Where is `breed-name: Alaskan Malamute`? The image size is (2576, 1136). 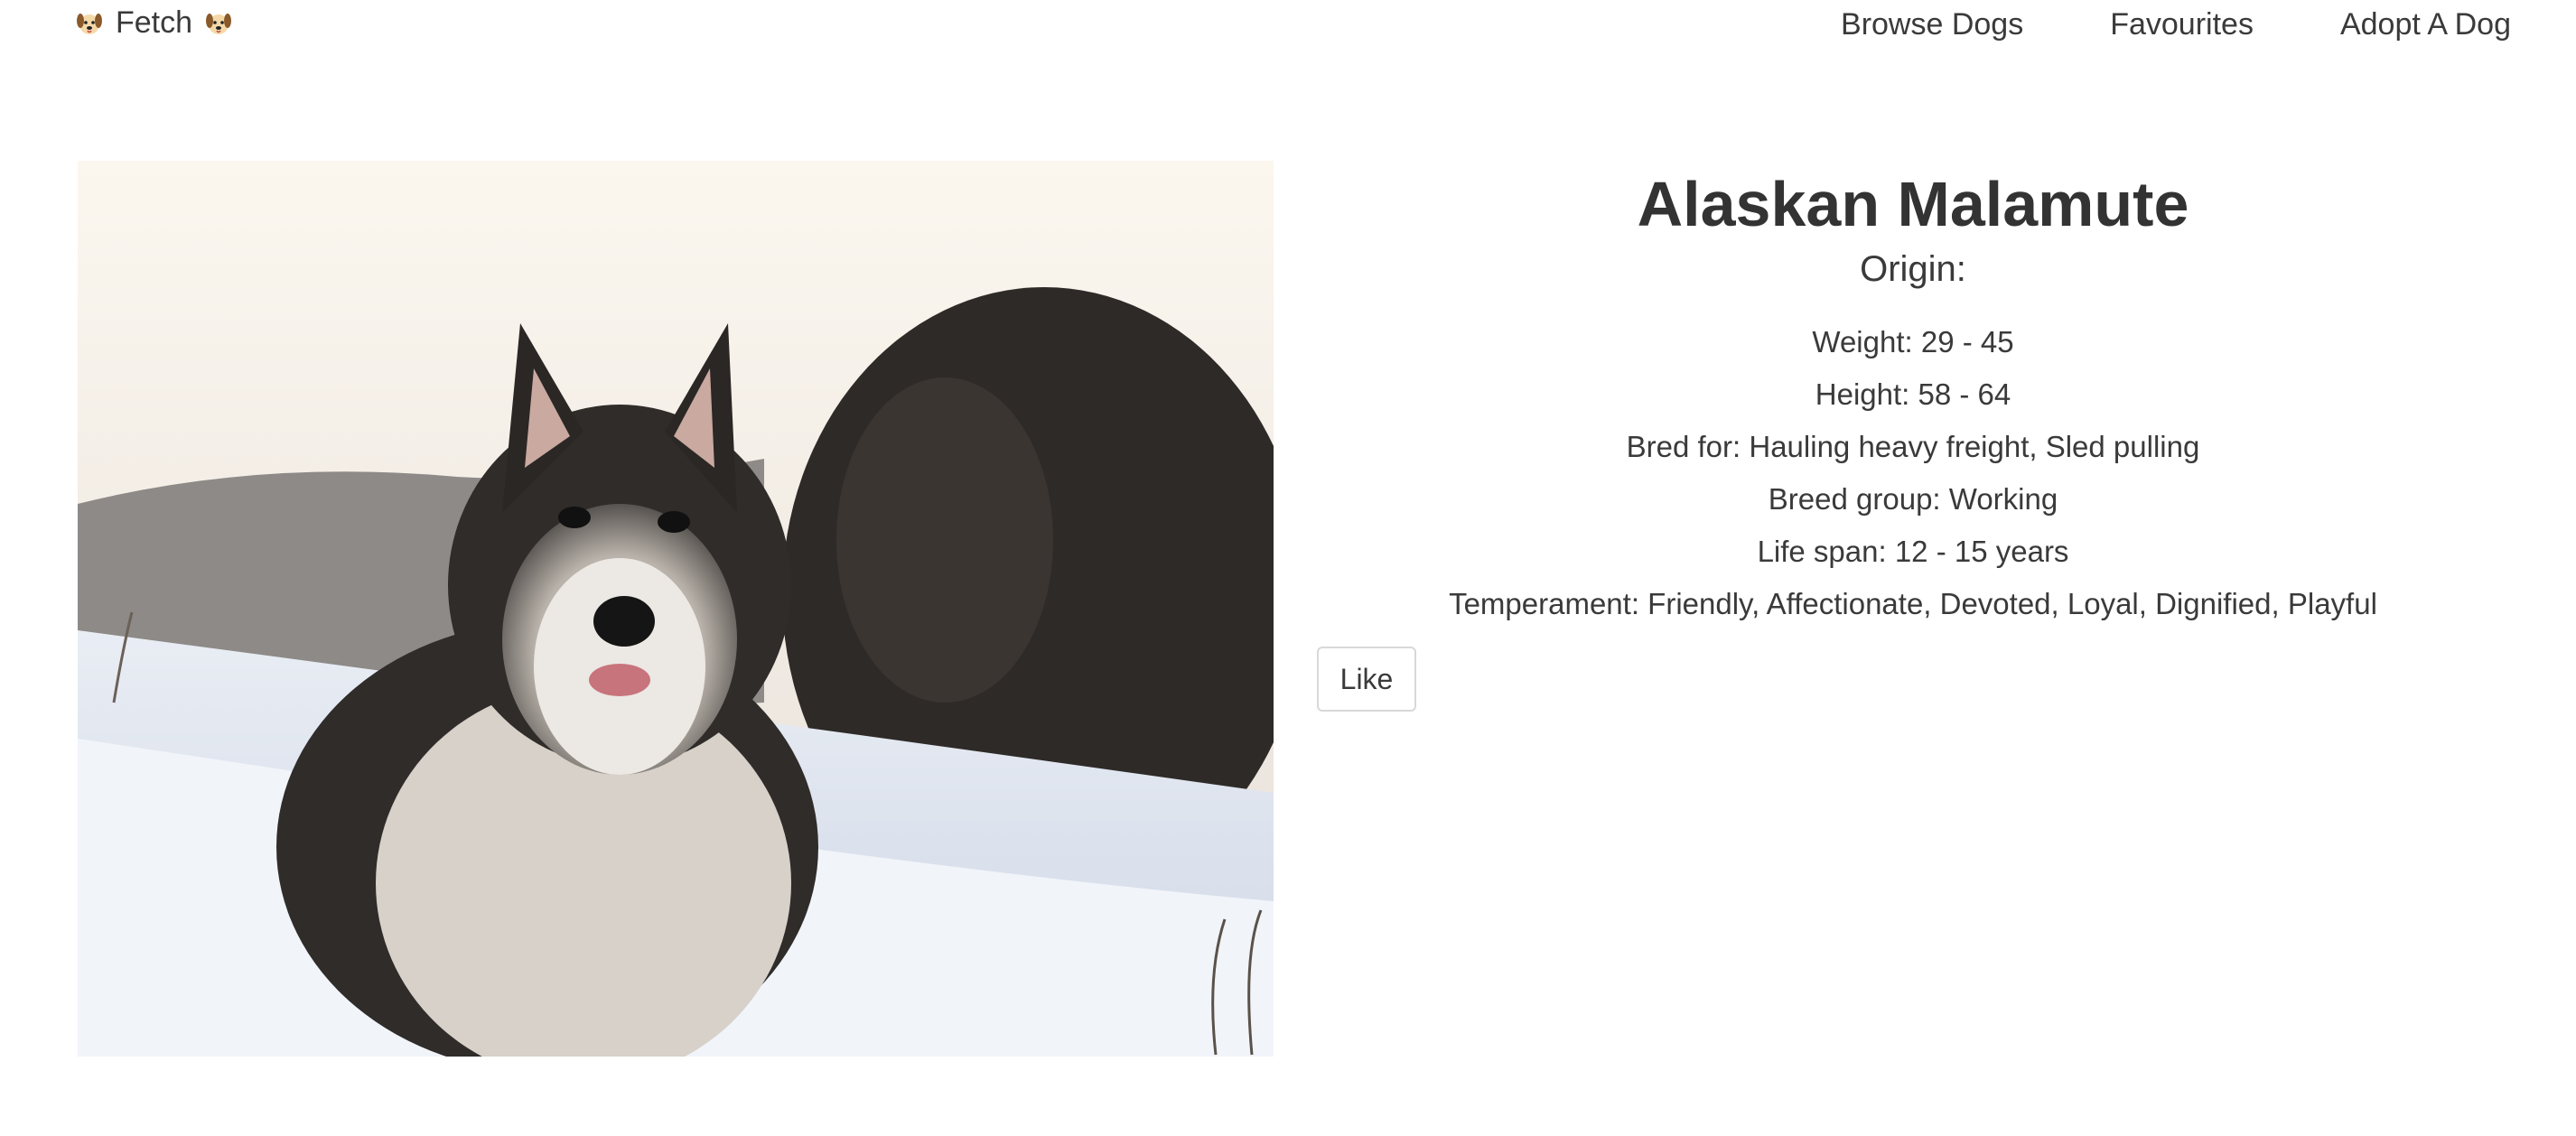
breed-name: Alaskan Malamute is located at coordinates (1913, 204).